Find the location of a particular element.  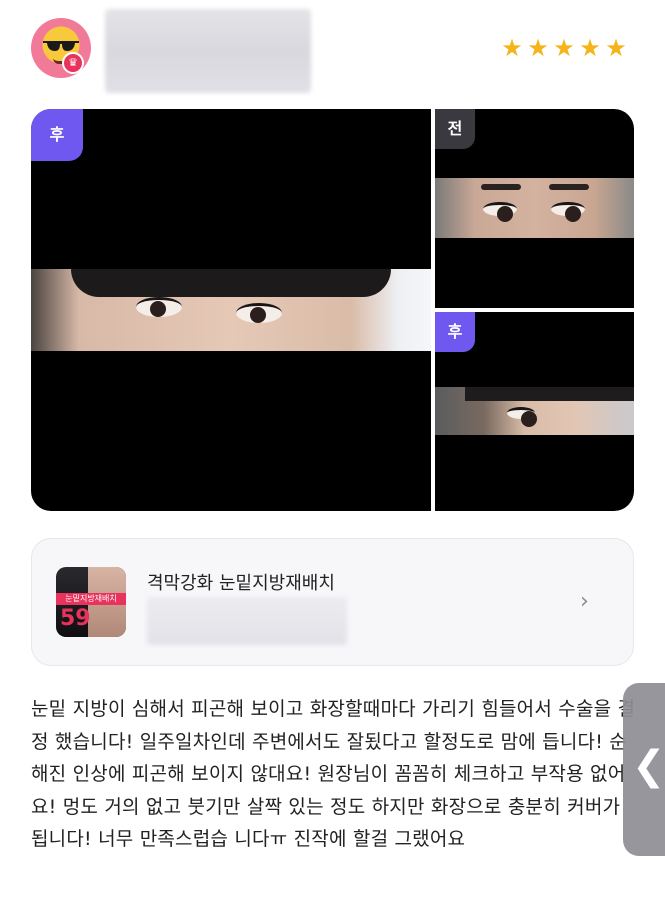

chevron-right-icon: › is located at coordinates (584, 601).